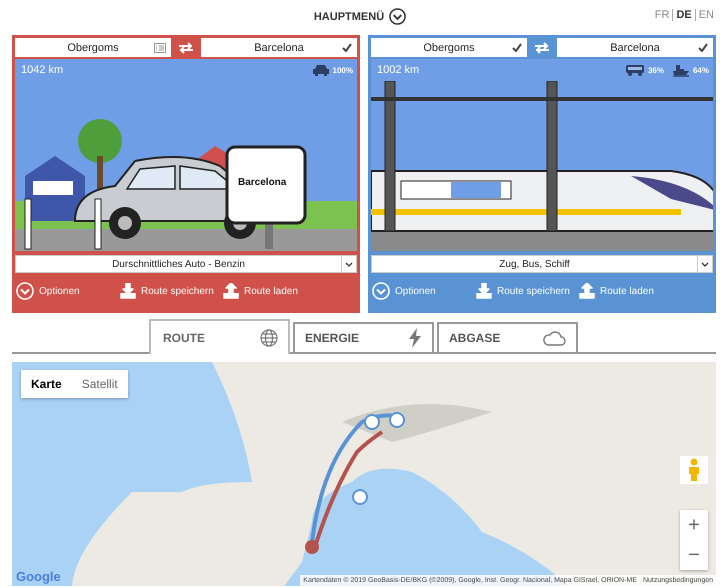  What do you see at coordinates (700, 70) in the screenshot?
I see `share-percentage: 64%` at bounding box center [700, 70].